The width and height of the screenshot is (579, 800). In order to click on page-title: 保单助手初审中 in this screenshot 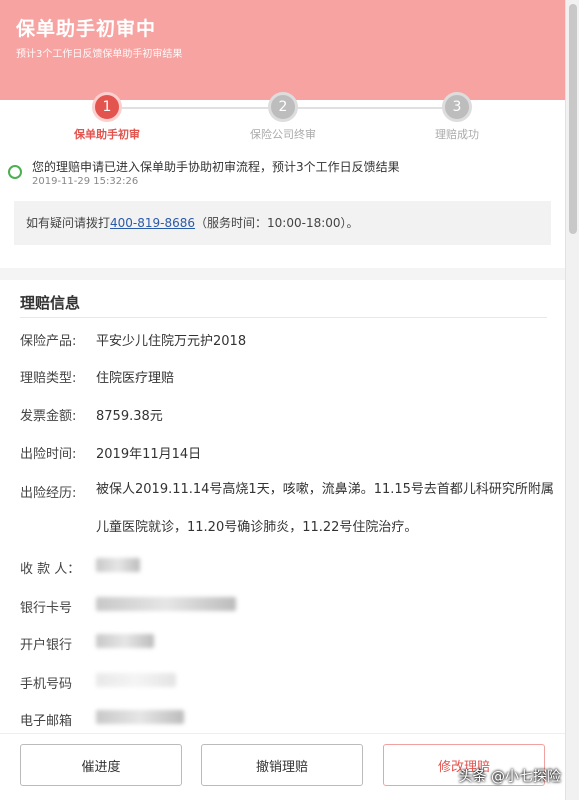, I will do `click(86, 29)`.